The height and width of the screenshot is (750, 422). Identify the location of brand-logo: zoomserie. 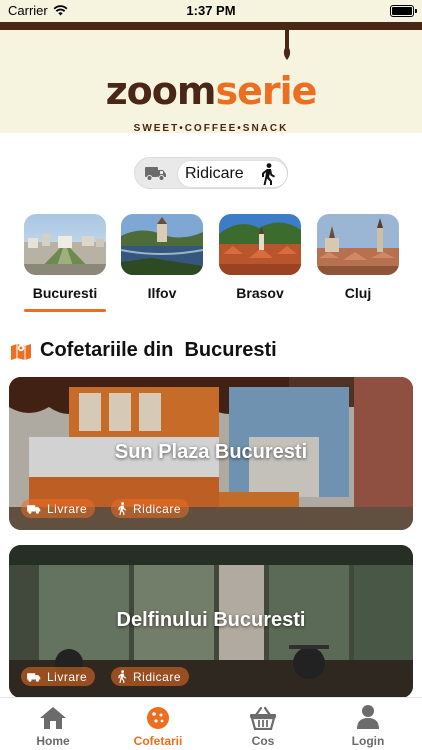
(211, 91).